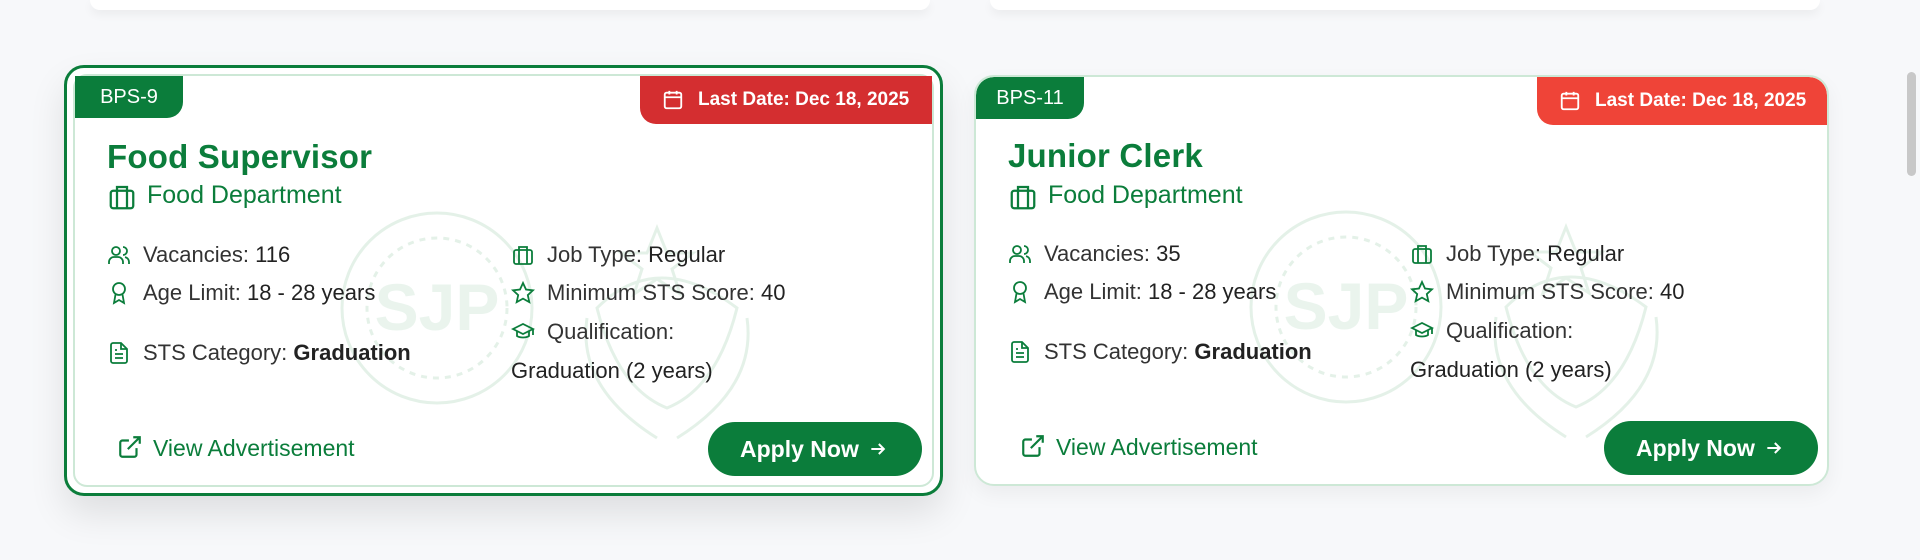 Image resolution: width=1920 pixels, height=560 pixels. Describe the element at coordinates (1911, 124) in the screenshot. I see `scrollbar-thumb` at that location.